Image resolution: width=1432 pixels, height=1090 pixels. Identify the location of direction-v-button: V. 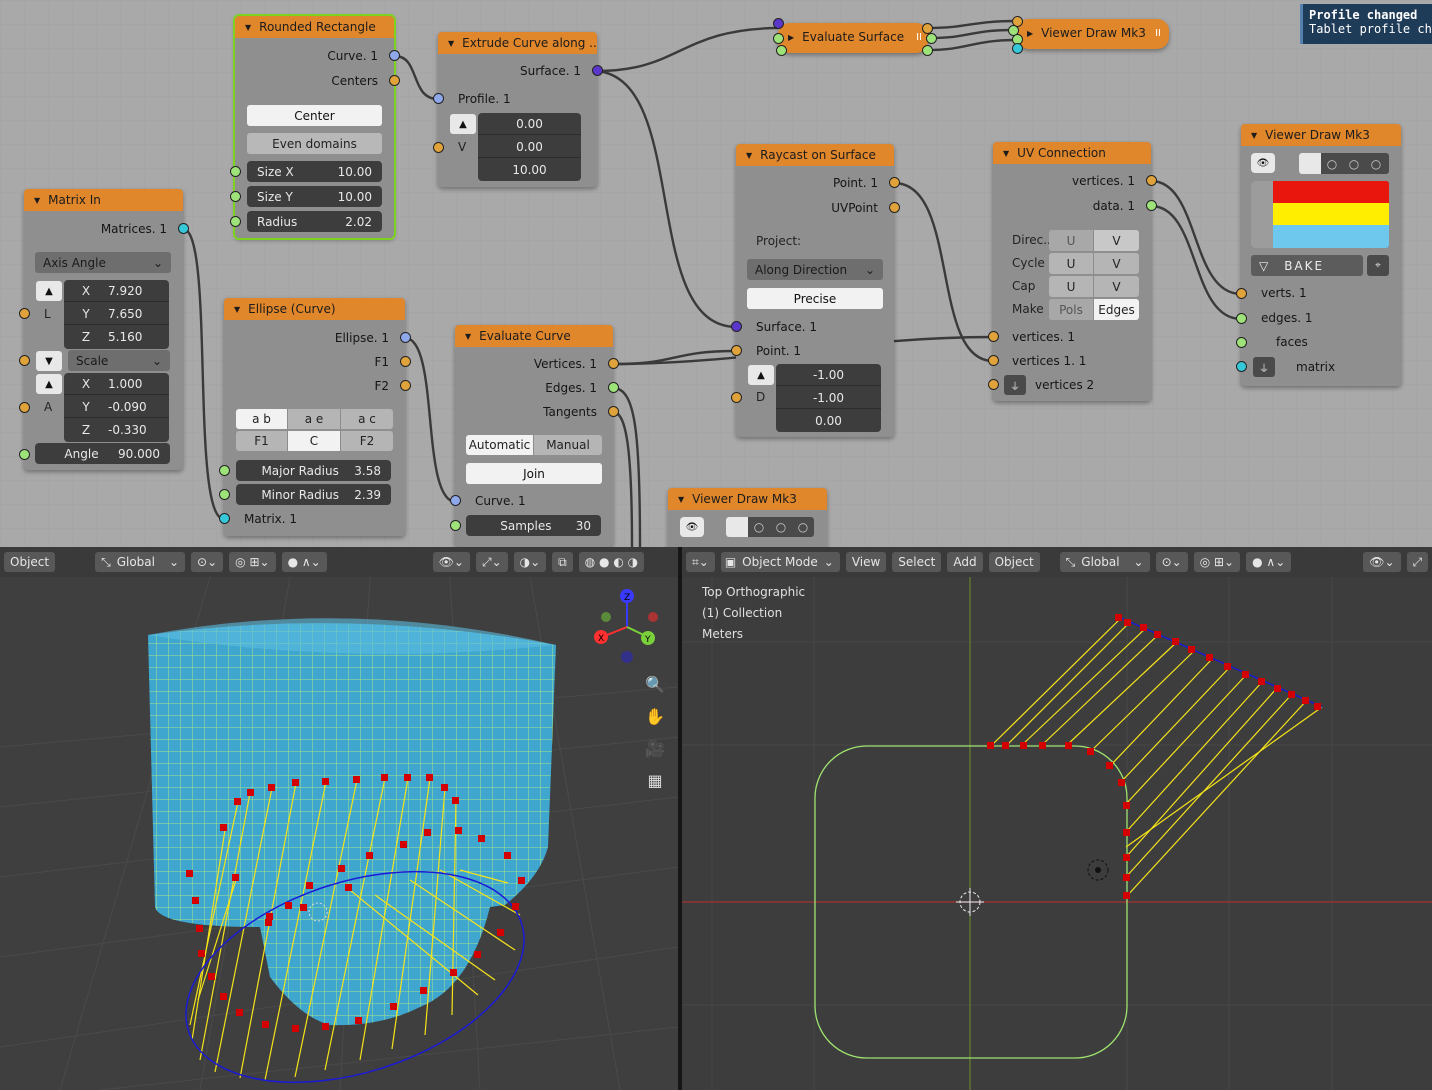
(1116, 240).